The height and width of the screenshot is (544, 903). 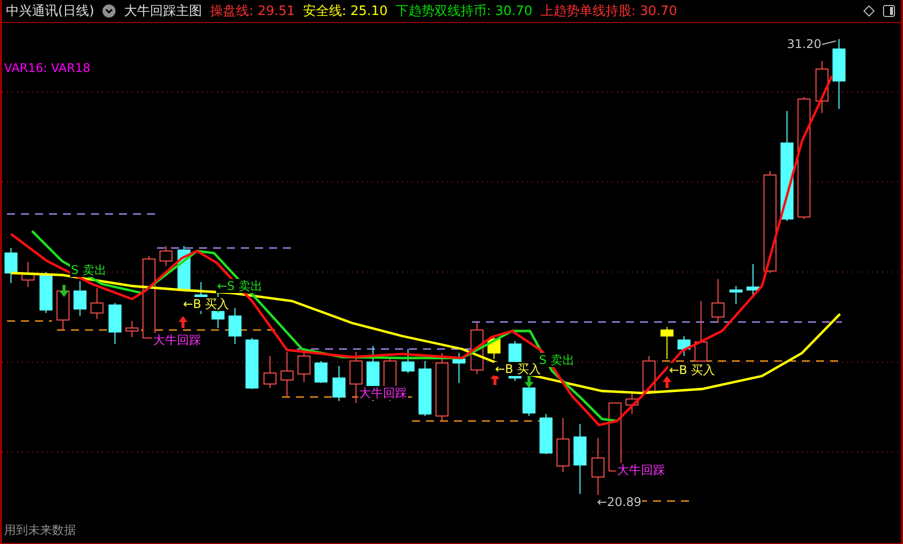 What do you see at coordinates (804, 44) in the screenshot?
I see `signal-label: 31.20` at bounding box center [804, 44].